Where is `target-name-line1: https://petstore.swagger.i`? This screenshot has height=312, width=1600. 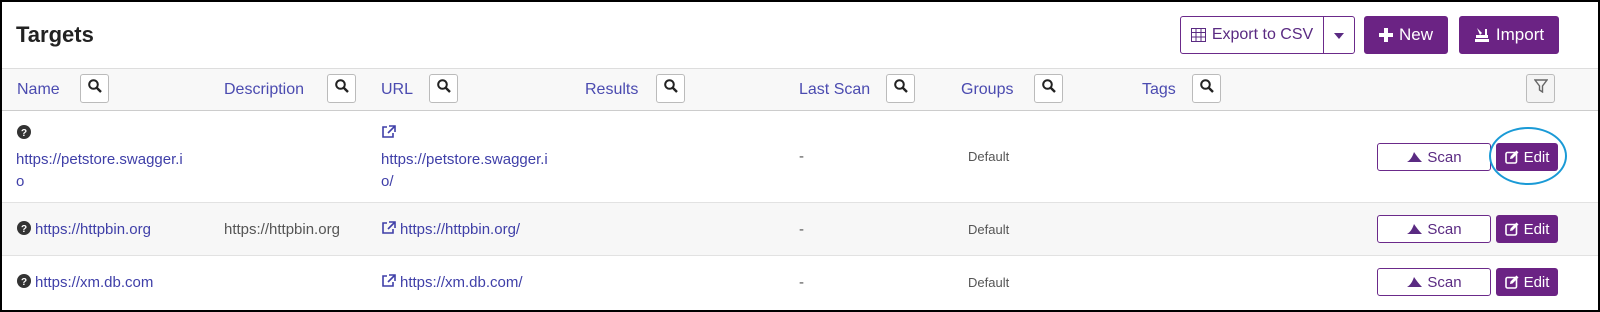
target-name-line1: https://petstore.swagger.i is located at coordinates (99, 159).